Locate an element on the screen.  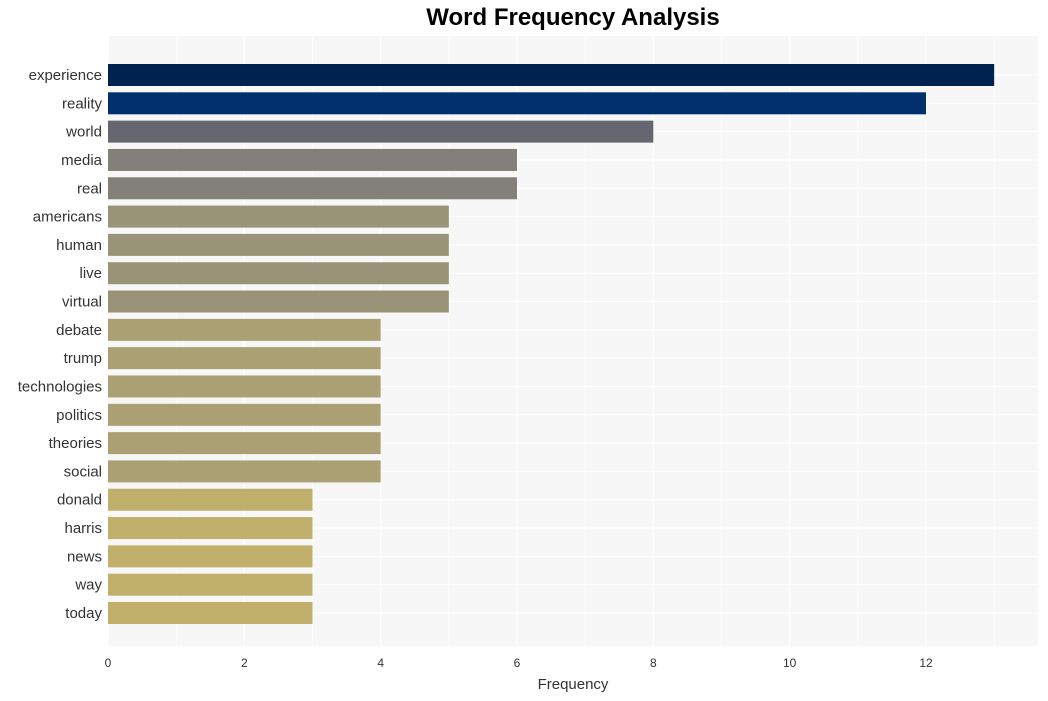
bar-theories is located at coordinates (244, 443).